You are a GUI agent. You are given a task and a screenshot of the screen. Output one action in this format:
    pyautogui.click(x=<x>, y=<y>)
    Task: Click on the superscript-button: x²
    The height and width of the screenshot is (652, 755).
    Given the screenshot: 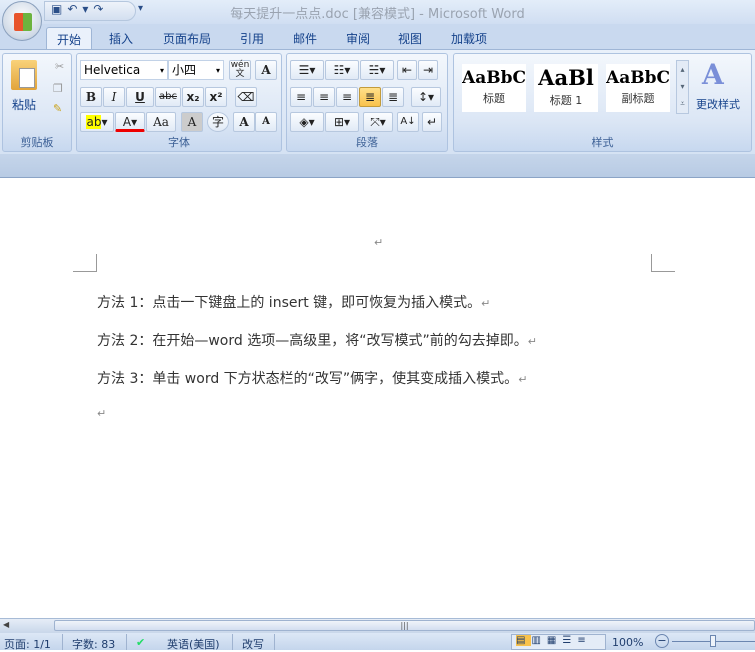 What is the action you would take?
    pyautogui.click(x=216, y=97)
    